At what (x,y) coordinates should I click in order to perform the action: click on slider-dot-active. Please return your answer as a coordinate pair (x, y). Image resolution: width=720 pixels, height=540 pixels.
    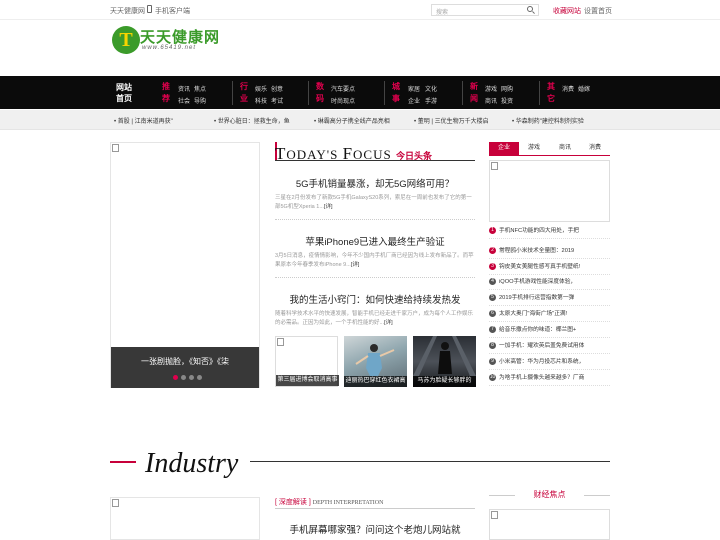
    Looking at the image, I should click on (175, 377).